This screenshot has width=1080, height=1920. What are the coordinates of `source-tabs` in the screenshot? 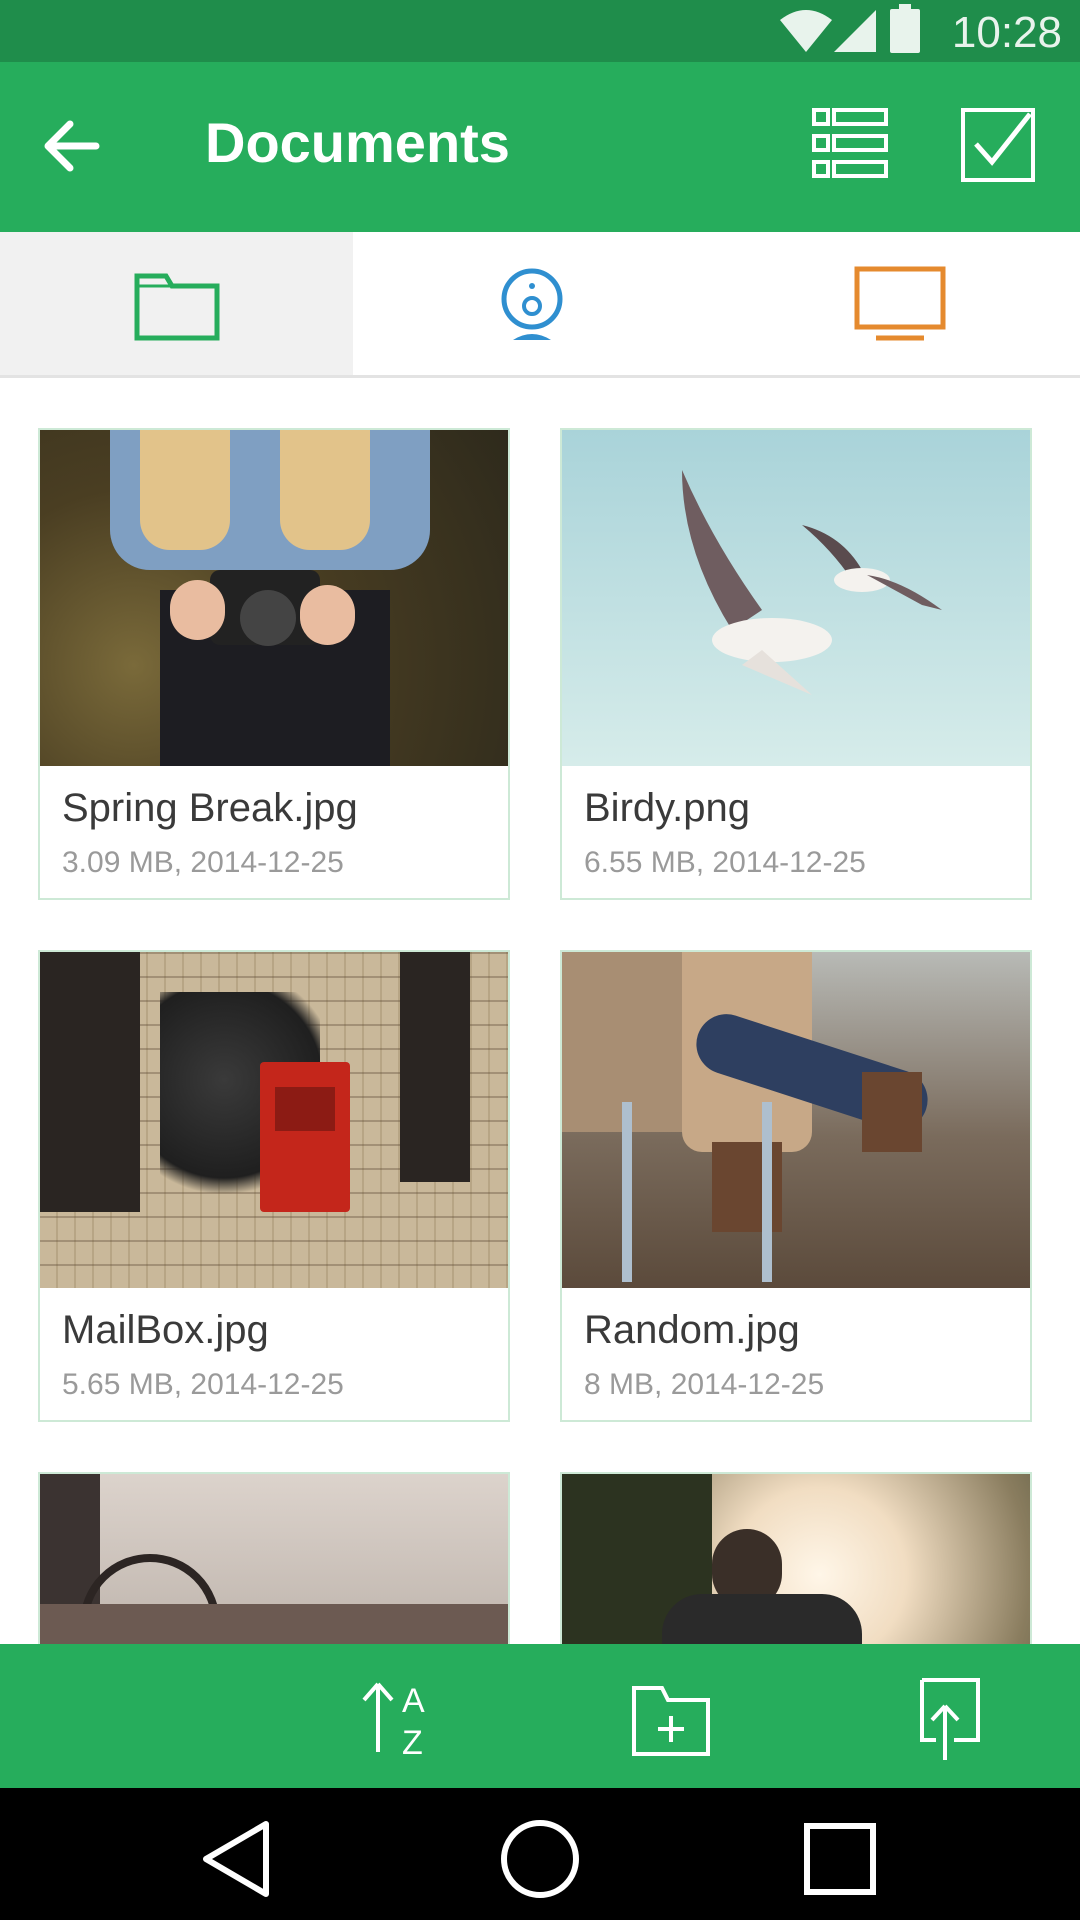 It's located at (540, 305).